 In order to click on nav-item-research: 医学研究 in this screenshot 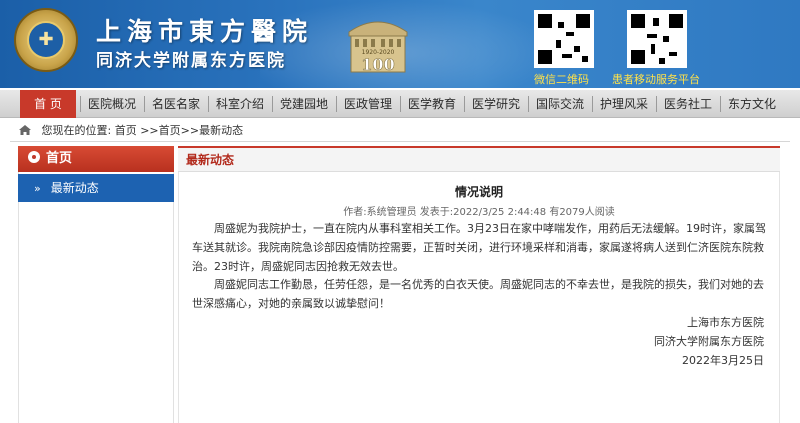, I will do `click(496, 104)`.